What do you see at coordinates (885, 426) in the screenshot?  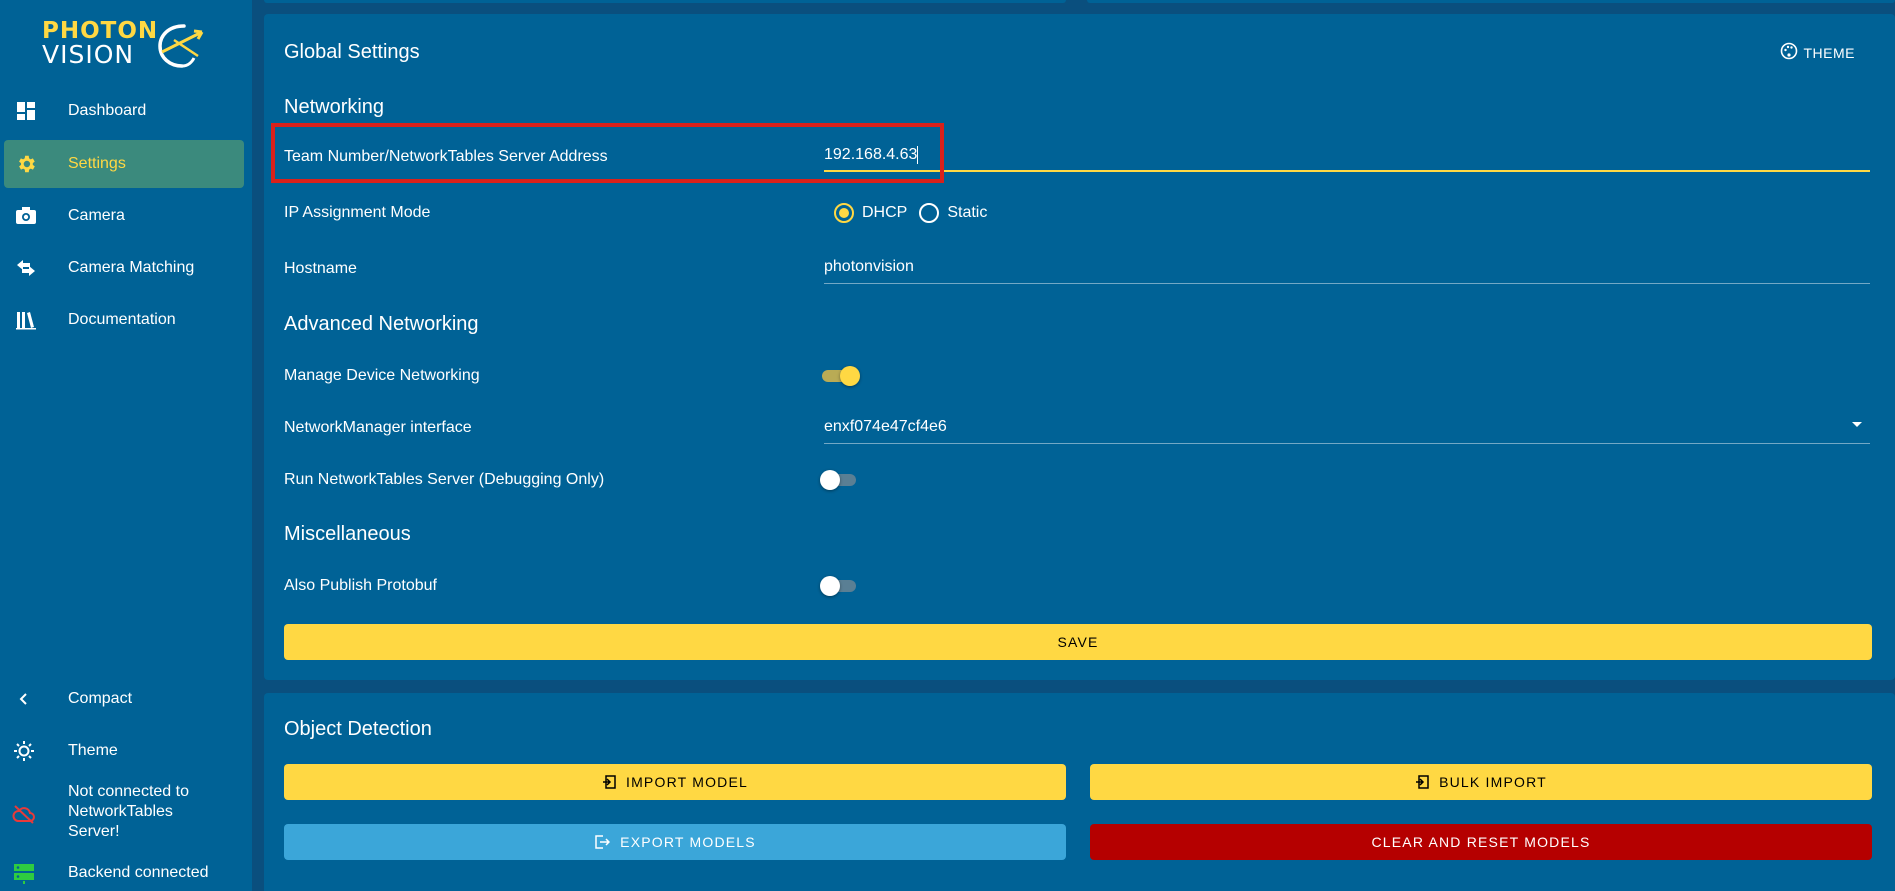 I see `interface-value: enxf074e47cf4e6` at bounding box center [885, 426].